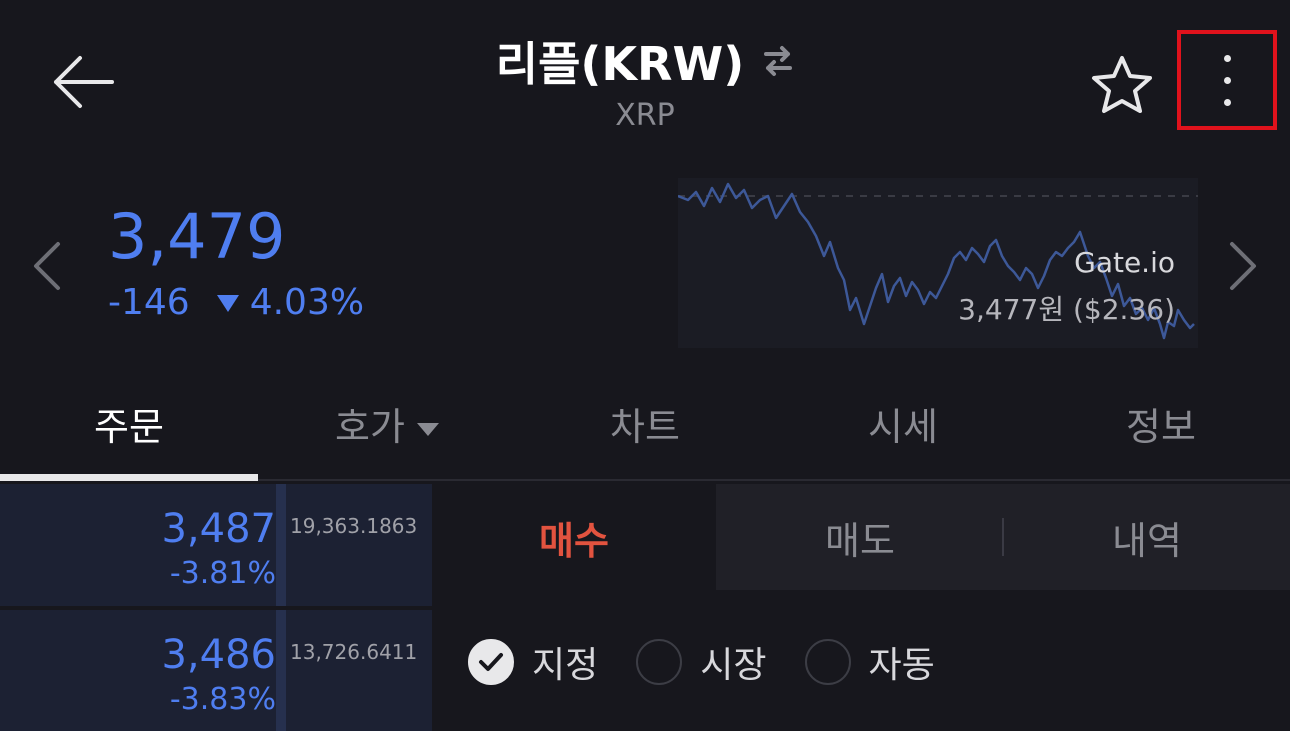  What do you see at coordinates (227, 303) in the screenshot?
I see `down-triangle-icon` at bounding box center [227, 303].